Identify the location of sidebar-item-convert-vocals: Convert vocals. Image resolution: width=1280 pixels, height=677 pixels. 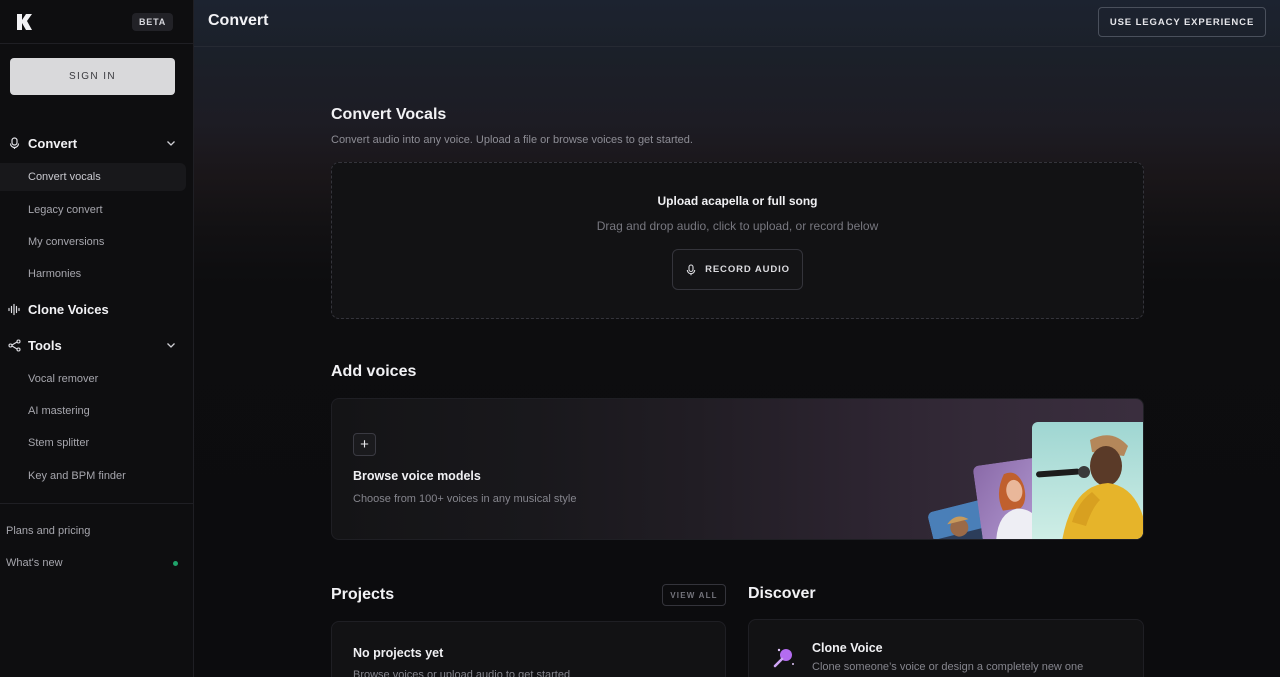
(93, 177).